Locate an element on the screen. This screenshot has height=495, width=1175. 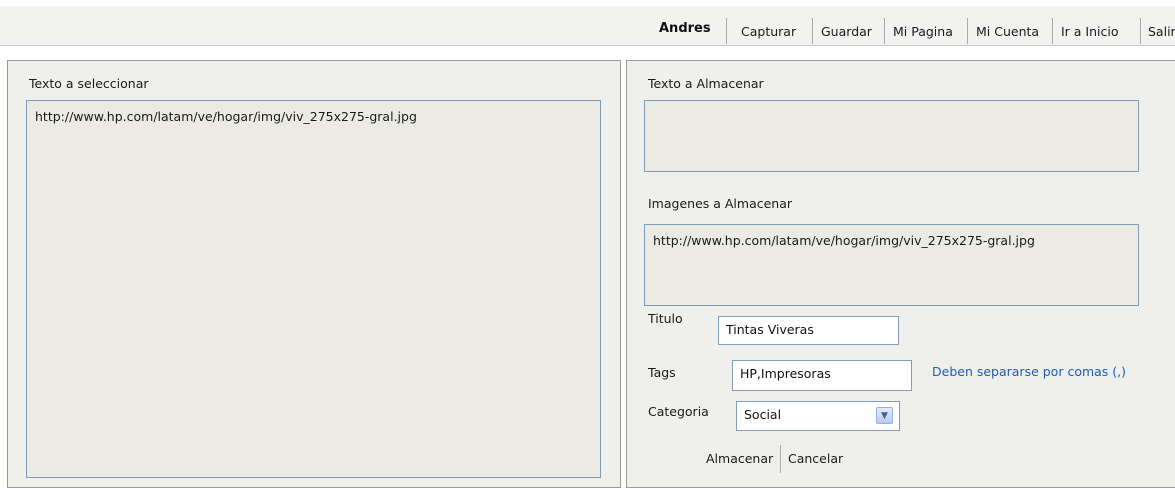
texto-a-almacenar-label: Texto a Almacenar is located at coordinates (706, 83).